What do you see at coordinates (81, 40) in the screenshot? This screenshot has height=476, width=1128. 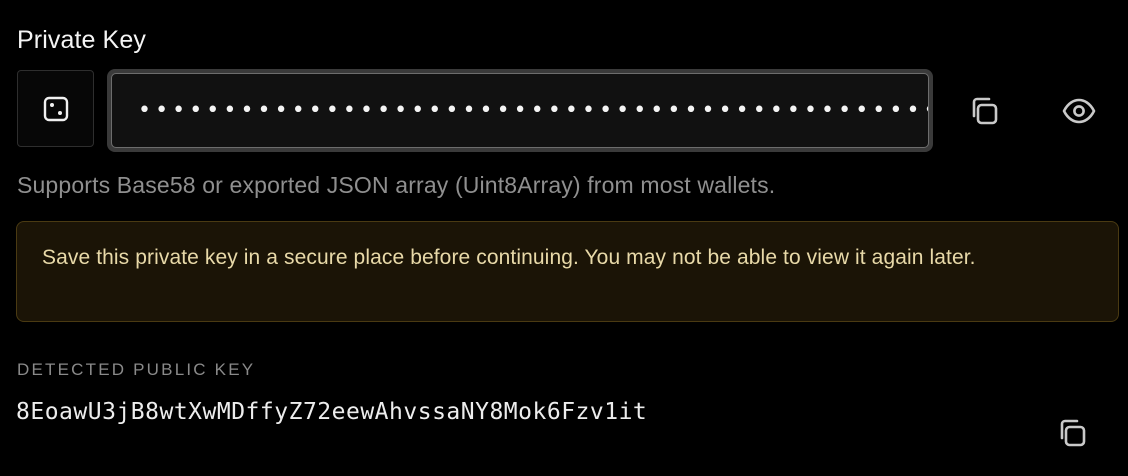 I see `private-key-label: Private Key` at bounding box center [81, 40].